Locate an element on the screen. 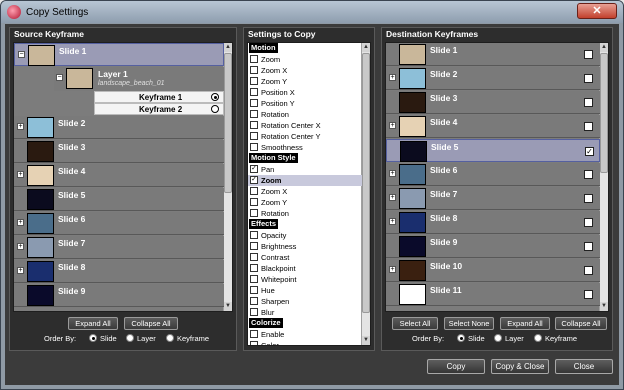 The image size is (624, 390). setting-checkbox: ✓ is located at coordinates (254, 169).